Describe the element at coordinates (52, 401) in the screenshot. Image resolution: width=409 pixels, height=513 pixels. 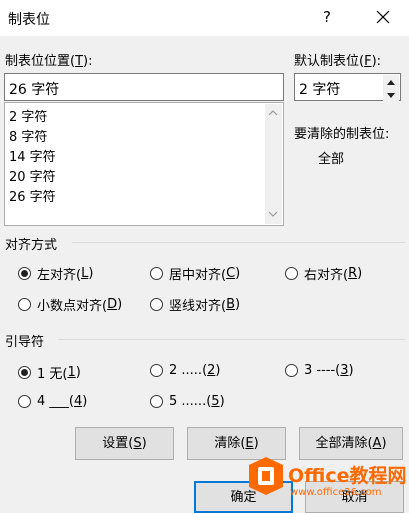
I see `radio-leader-underline: 4 ___(4)` at that location.